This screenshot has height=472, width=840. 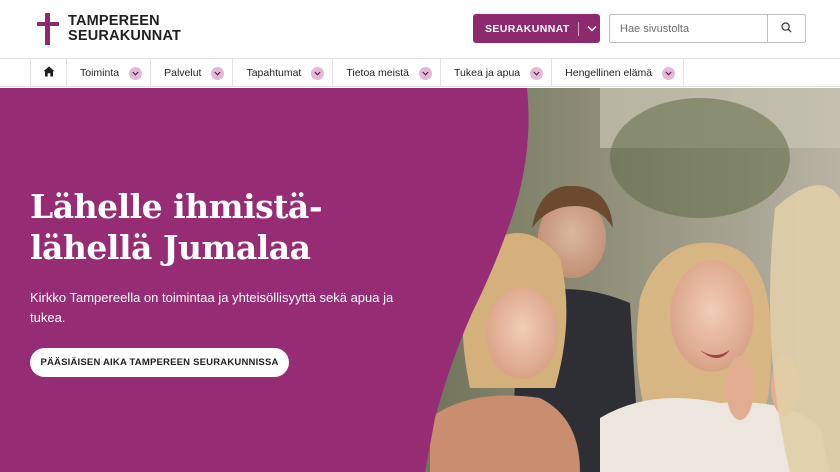 What do you see at coordinates (420, 29) in the screenshot?
I see `site-header: TAMPEREEN SEURAKUNNAT SEURAKUNNAT` at bounding box center [420, 29].